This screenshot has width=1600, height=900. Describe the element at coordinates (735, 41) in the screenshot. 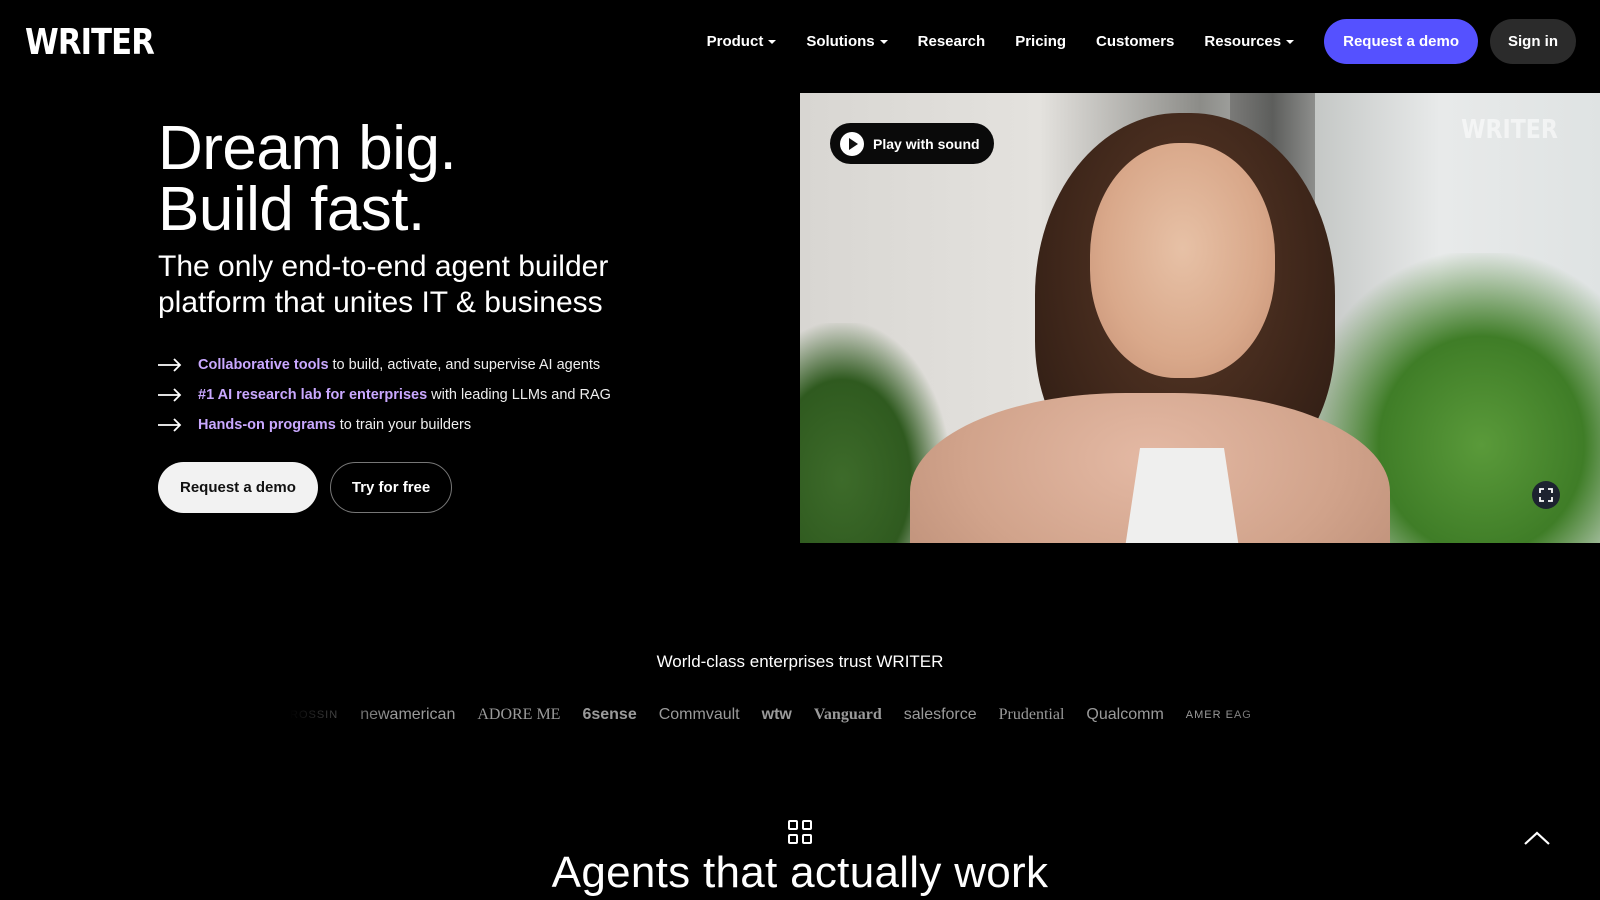

I see `nav-product-label: Product` at that location.